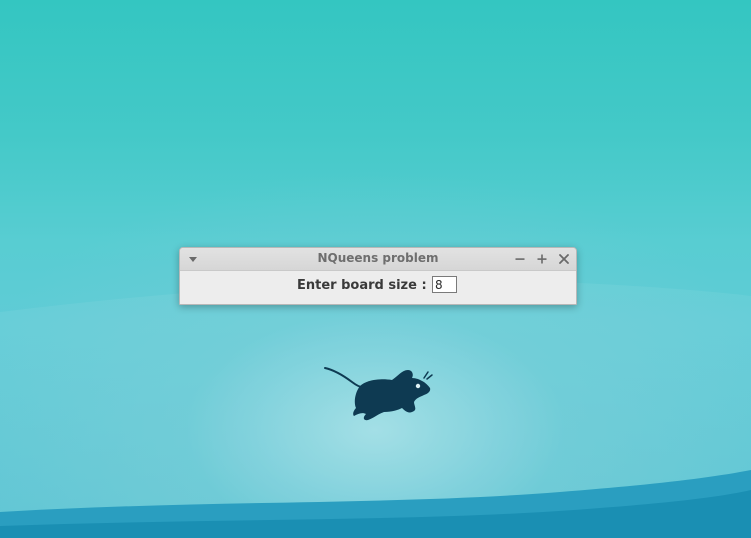 This screenshot has width=751, height=538. Describe the element at coordinates (564, 259) in the screenshot. I see `close-icon` at that location.